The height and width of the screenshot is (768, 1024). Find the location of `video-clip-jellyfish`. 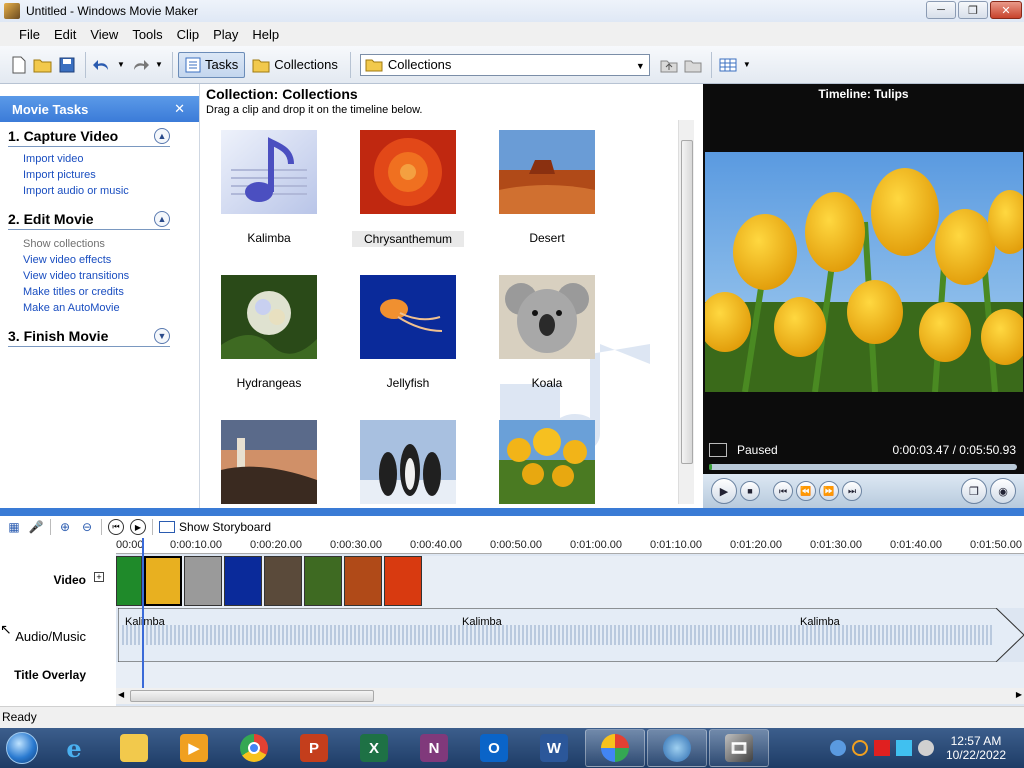

video-clip-jellyfish is located at coordinates (243, 581).